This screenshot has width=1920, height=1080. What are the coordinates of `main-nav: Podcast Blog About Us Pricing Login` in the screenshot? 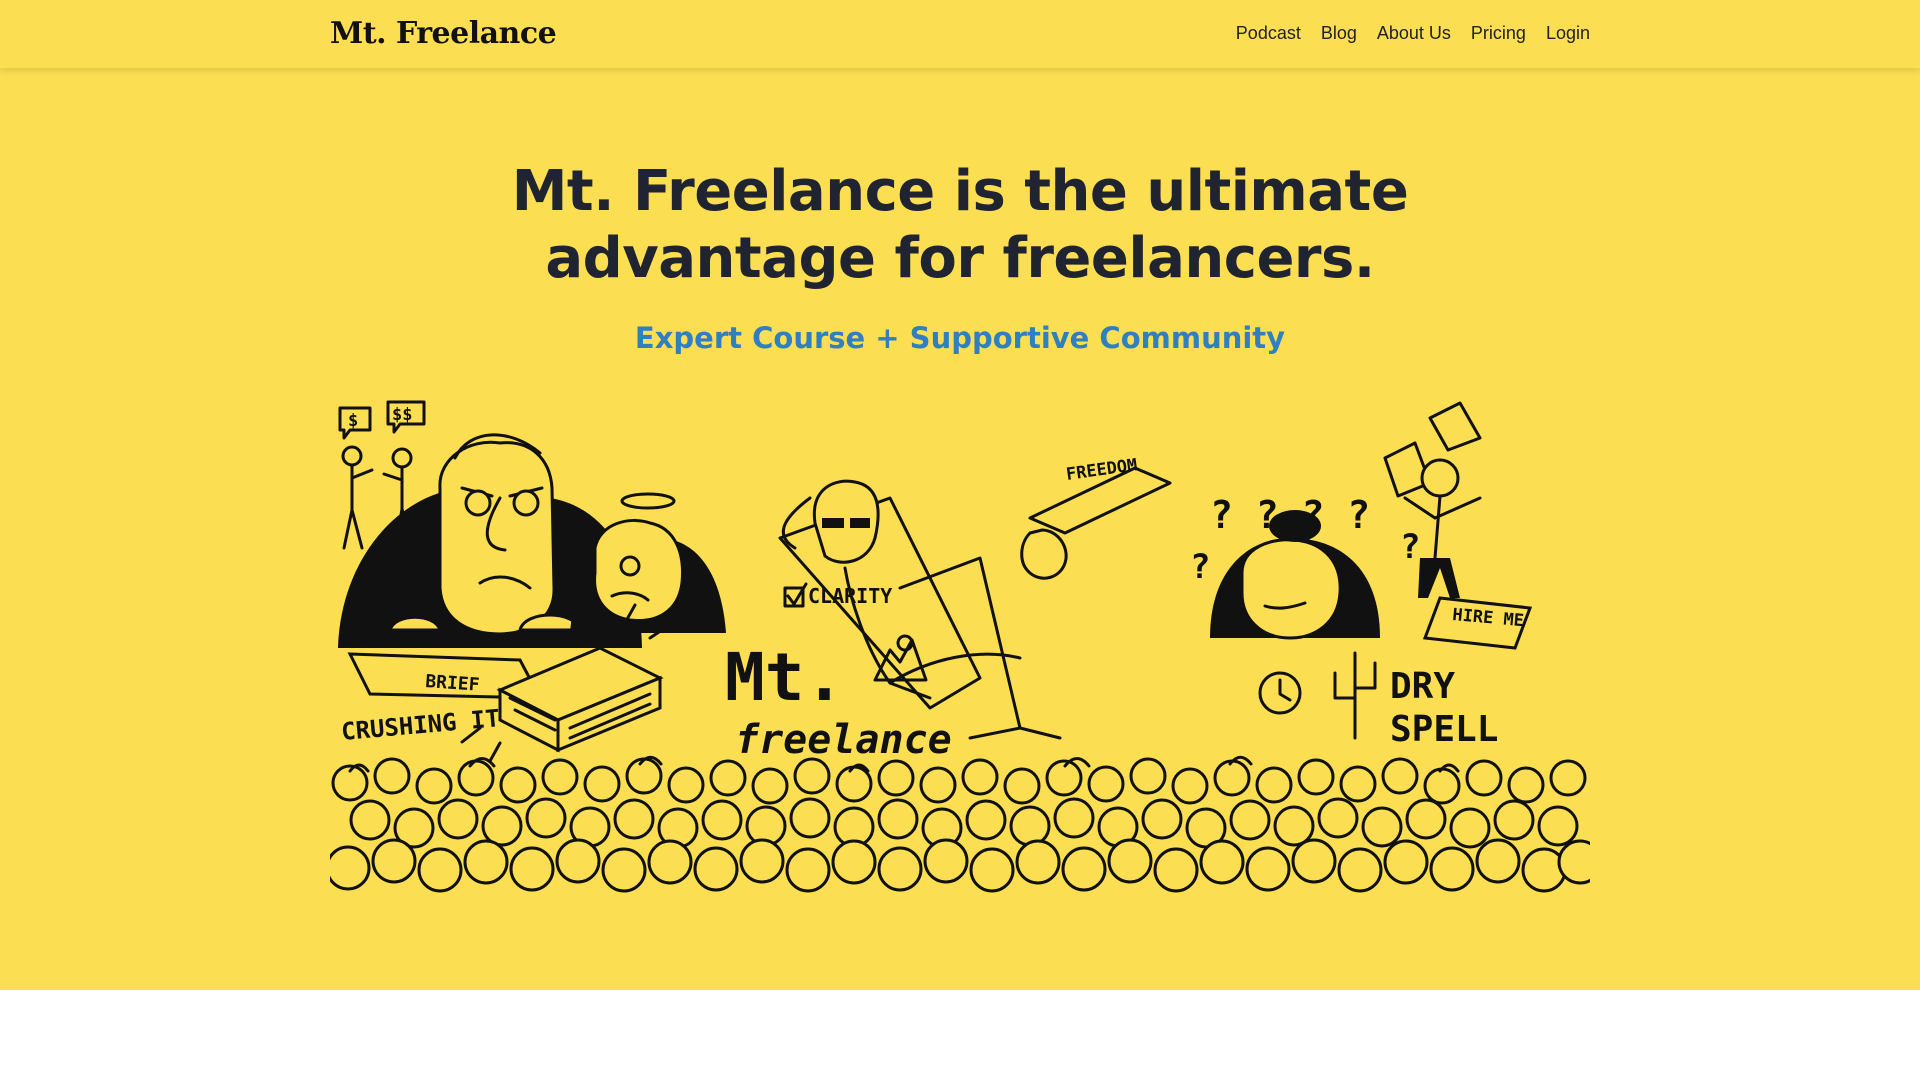 It's located at (1413, 33).